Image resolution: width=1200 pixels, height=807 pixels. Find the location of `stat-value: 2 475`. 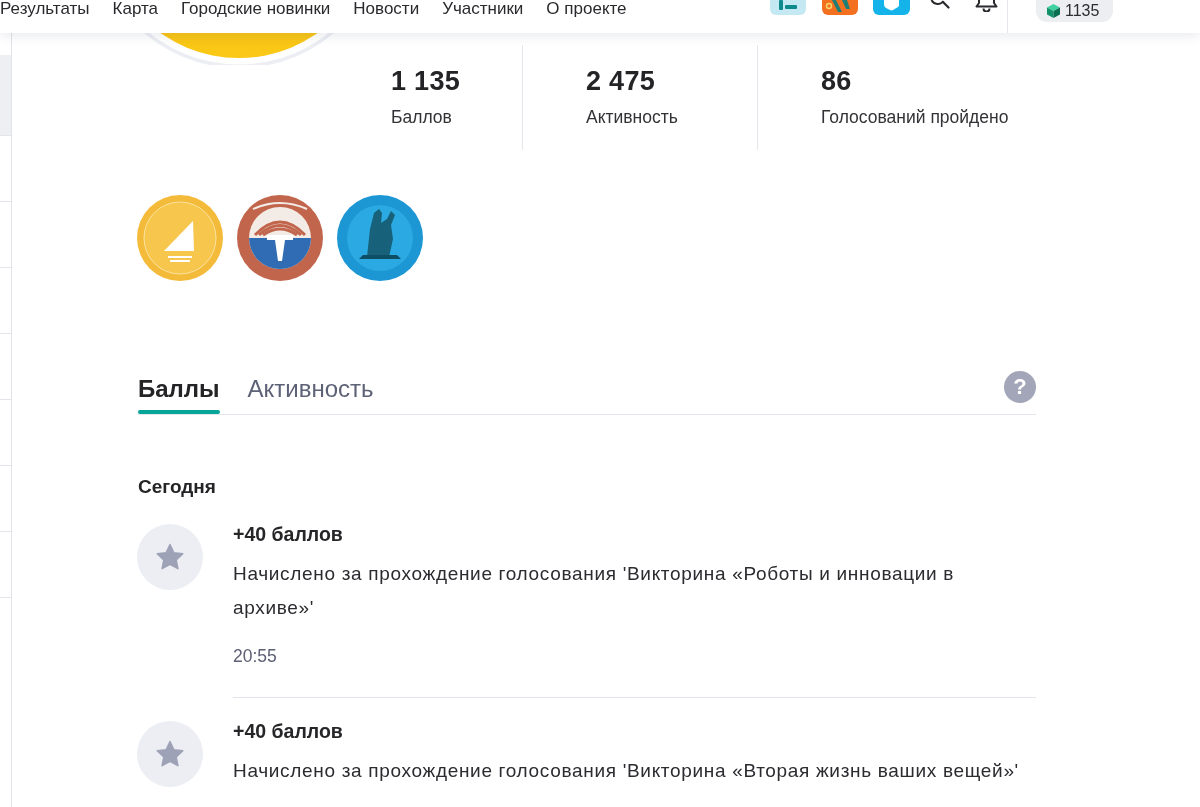

stat-value: 2 475 is located at coordinates (621, 81).